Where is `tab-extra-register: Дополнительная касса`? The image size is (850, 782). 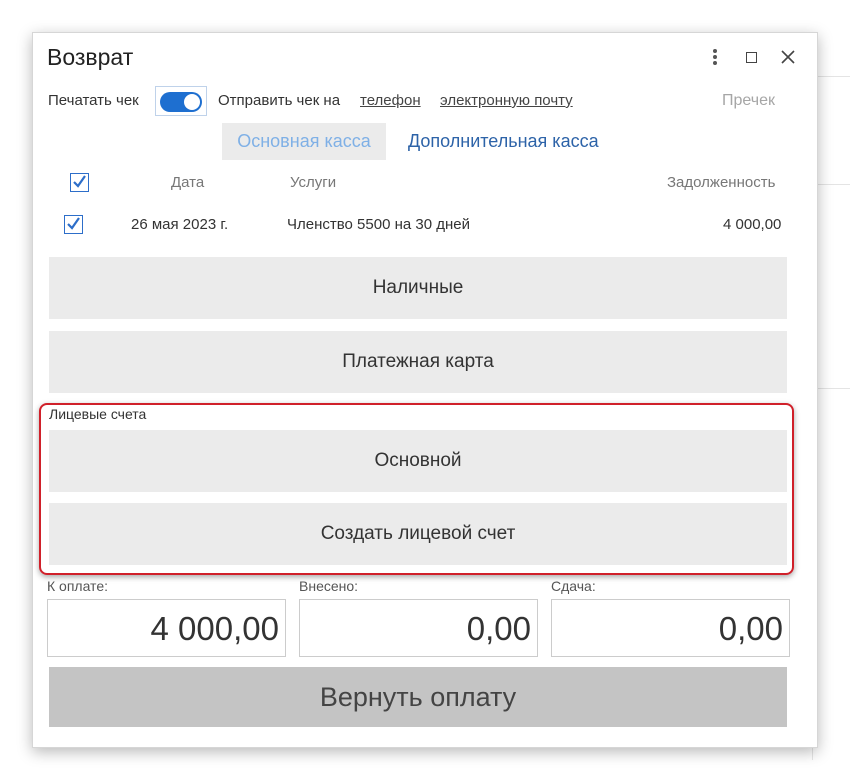 tab-extra-register: Дополнительная касса is located at coordinates (503, 141).